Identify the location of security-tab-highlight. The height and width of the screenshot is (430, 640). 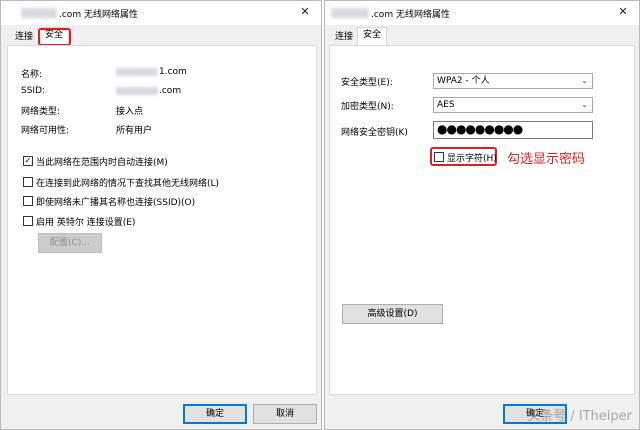
(54, 37).